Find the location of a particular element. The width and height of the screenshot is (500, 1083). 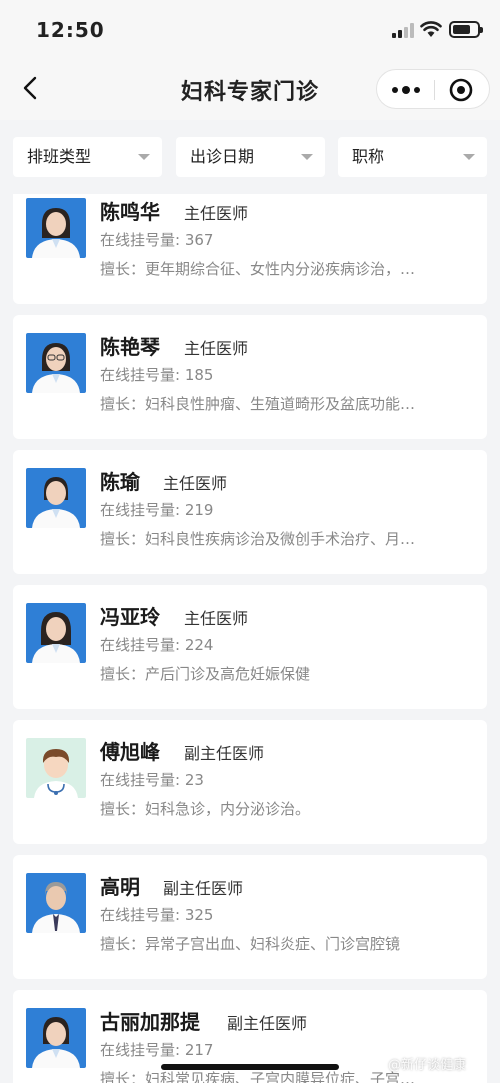

registration-count: 在线挂号量: 217 is located at coordinates (157, 1050).